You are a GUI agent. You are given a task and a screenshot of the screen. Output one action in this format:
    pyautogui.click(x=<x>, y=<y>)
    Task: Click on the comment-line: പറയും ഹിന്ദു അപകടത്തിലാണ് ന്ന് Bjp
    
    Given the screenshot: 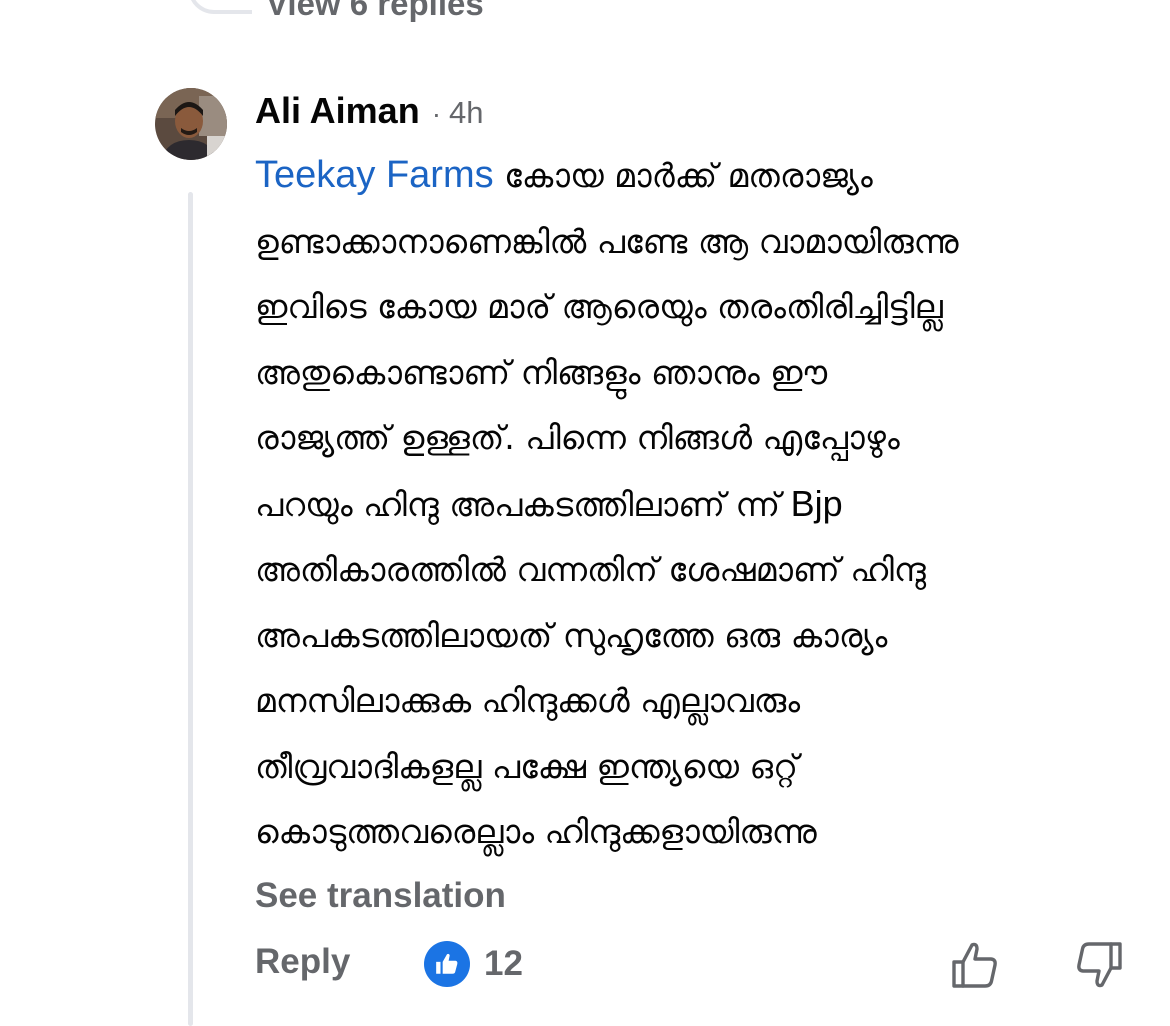 What is the action you would take?
    pyautogui.click(x=695, y=504)
    